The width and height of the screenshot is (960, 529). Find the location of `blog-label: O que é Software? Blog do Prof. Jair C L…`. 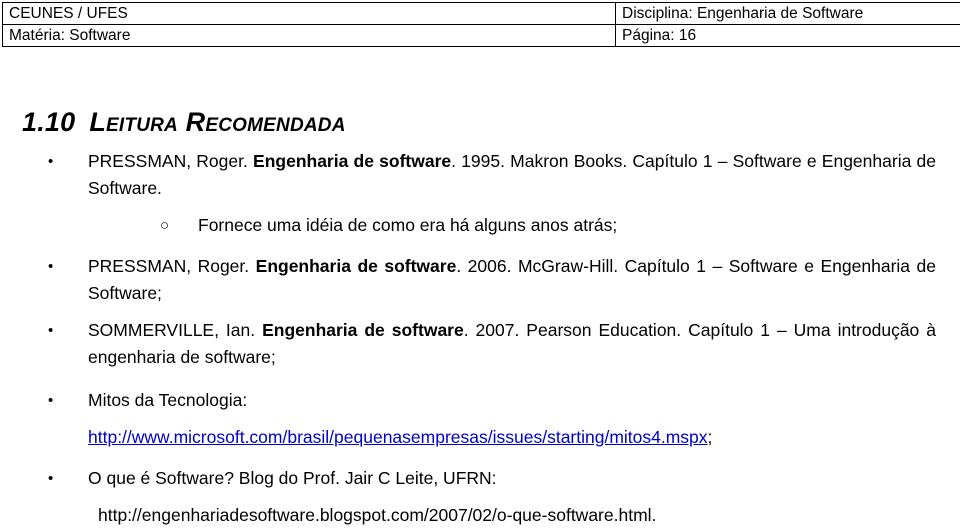

blog-label: O que é Software? Blog do Prof. Jair C L… is located at coordinates (512, 478).